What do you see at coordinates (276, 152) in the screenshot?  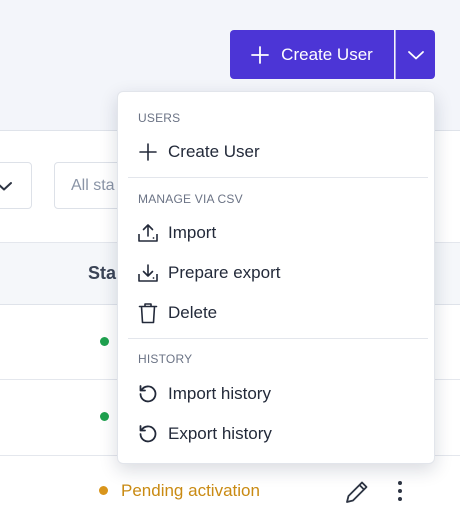 I see `menu-item-create-user: Create User` at bounding box center [276, 152].